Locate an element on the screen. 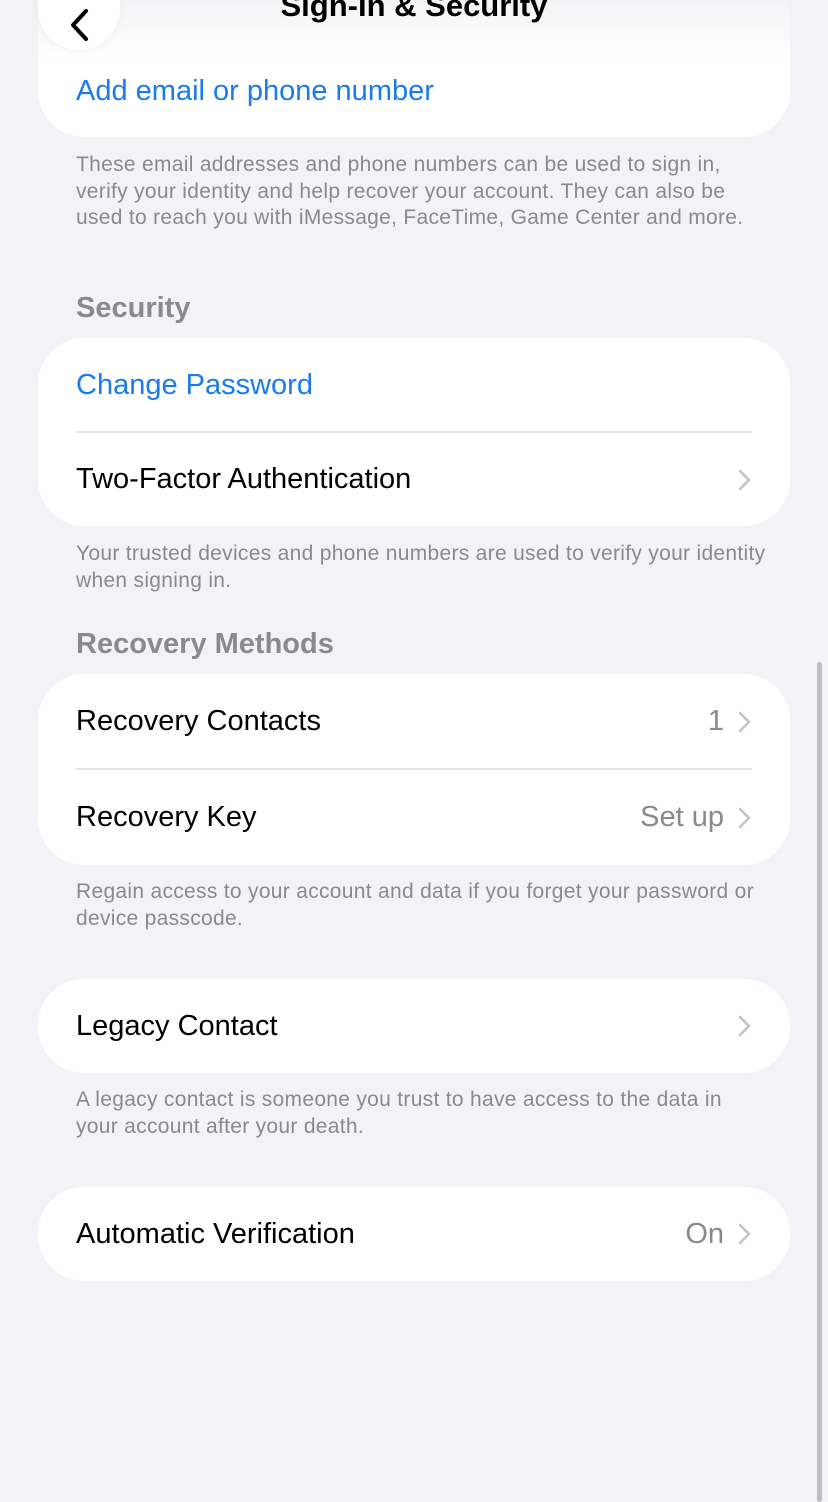 This screenshot has width=828, height=1502. page-title: Sign-In & Security is located at coordinates (414, 11).